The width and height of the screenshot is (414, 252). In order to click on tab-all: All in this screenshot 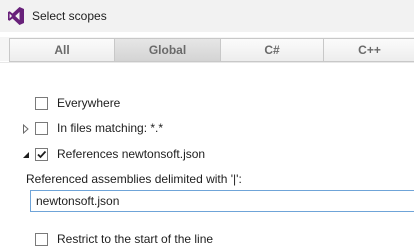, I will do `click(62, 50)`.